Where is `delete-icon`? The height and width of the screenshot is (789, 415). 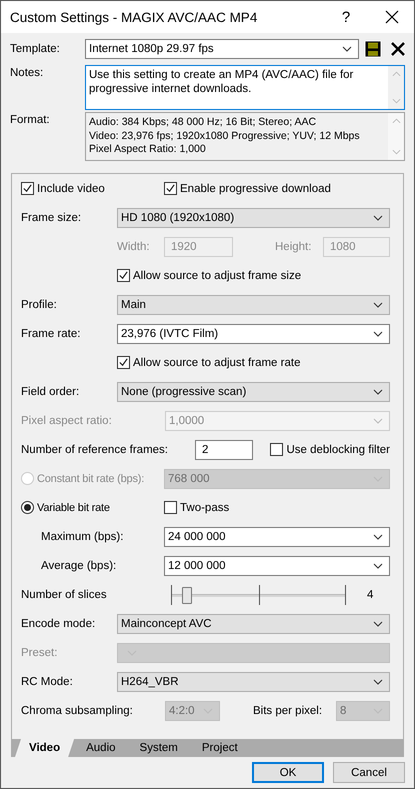 delete-icon is located at coordinates (398, 49).